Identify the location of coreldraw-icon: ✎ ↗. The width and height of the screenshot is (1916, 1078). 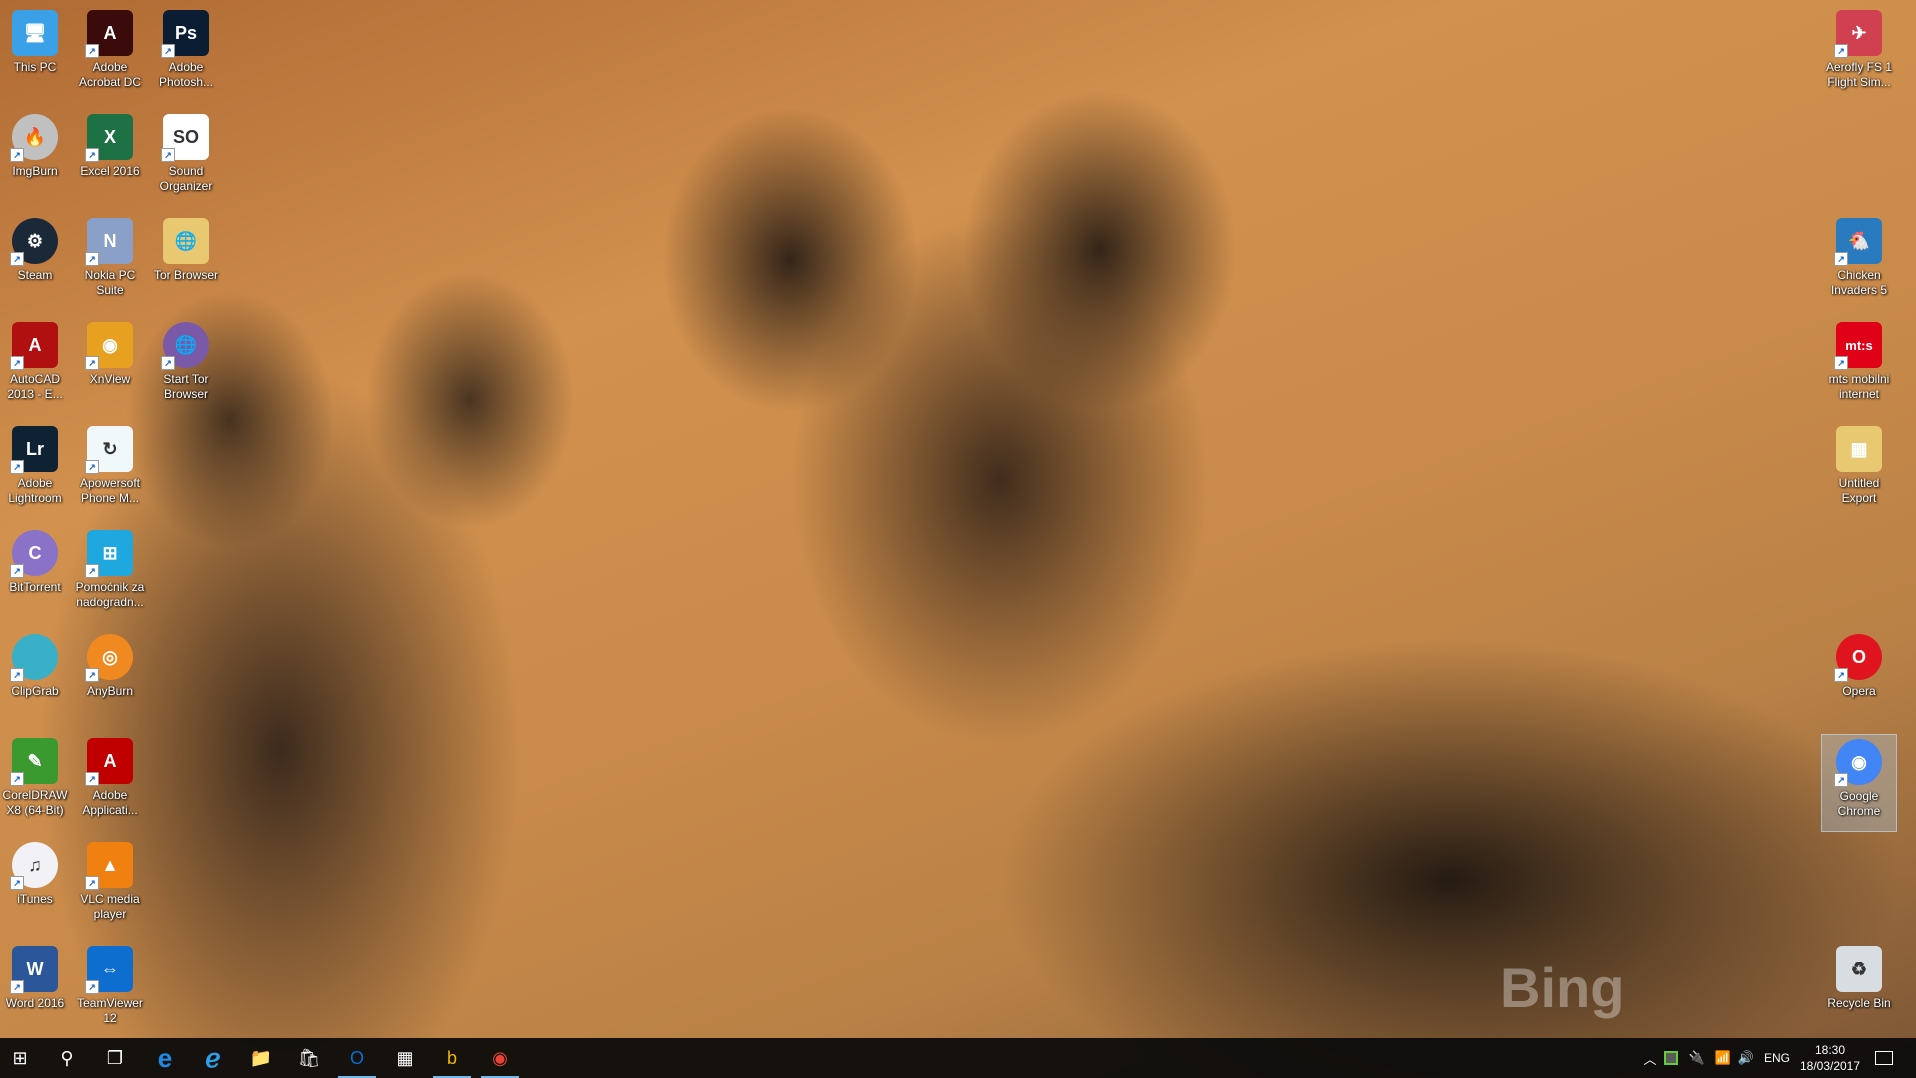
(34, 762).